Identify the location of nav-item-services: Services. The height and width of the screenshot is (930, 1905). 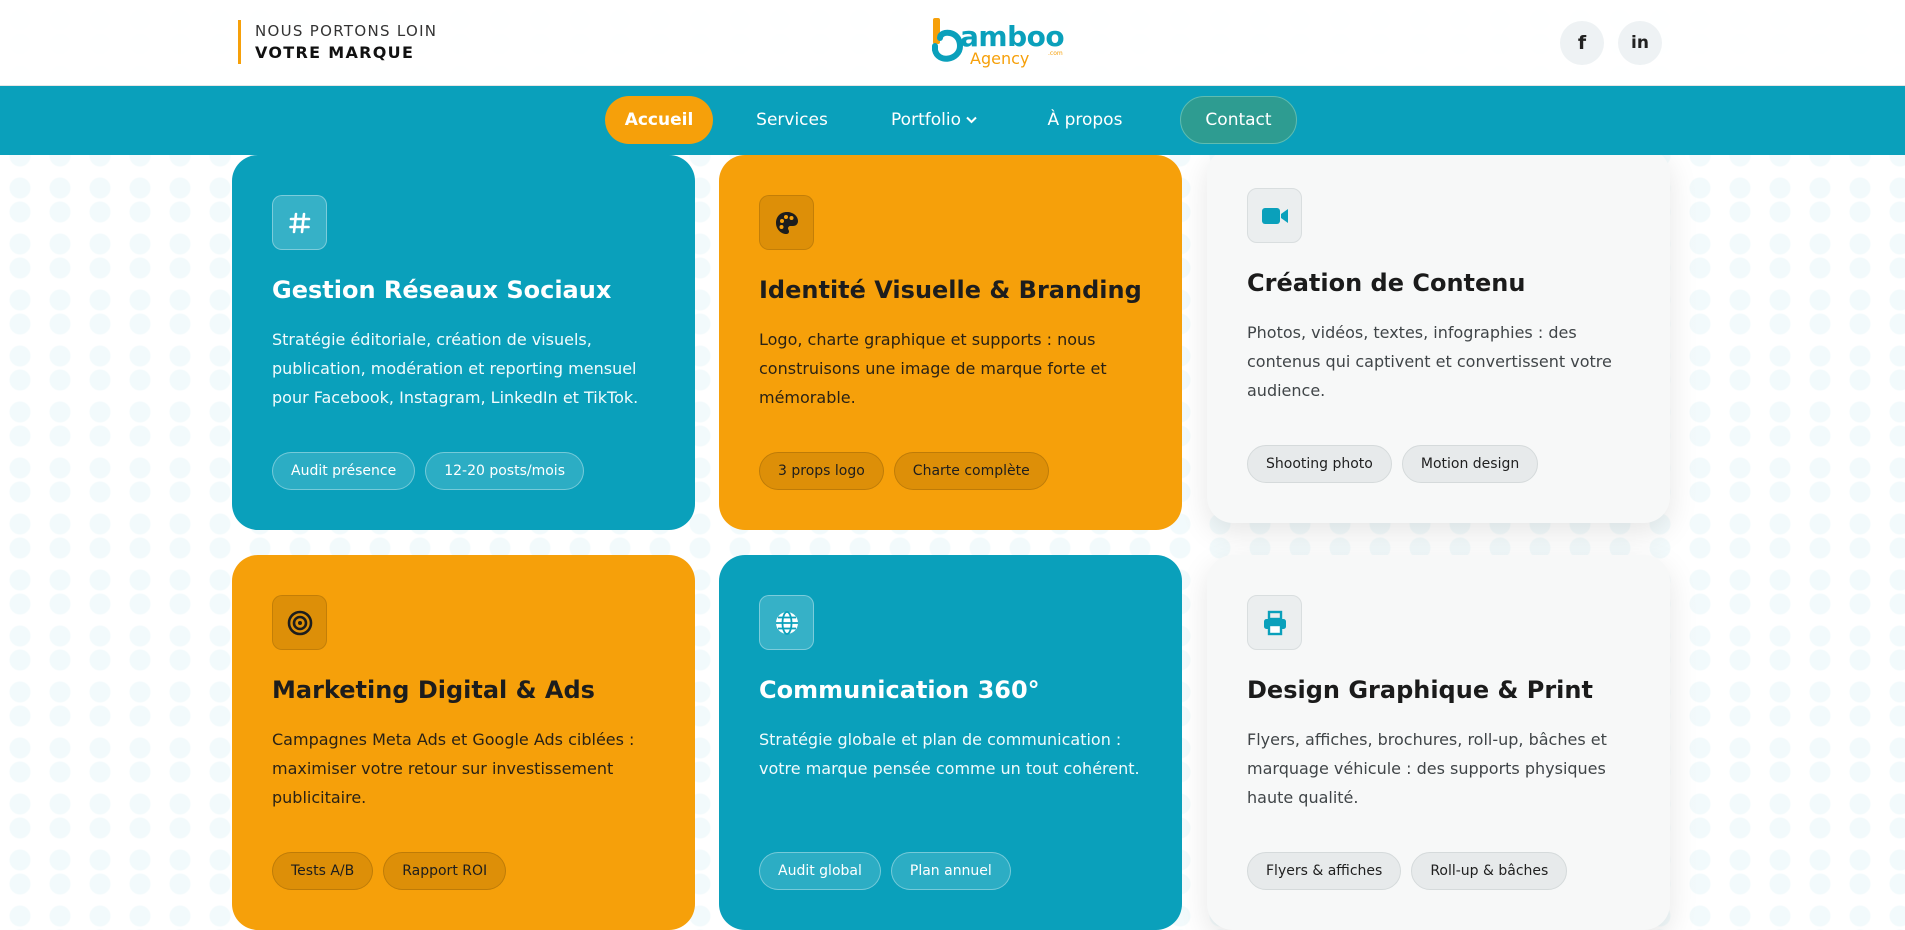
(792, 120).